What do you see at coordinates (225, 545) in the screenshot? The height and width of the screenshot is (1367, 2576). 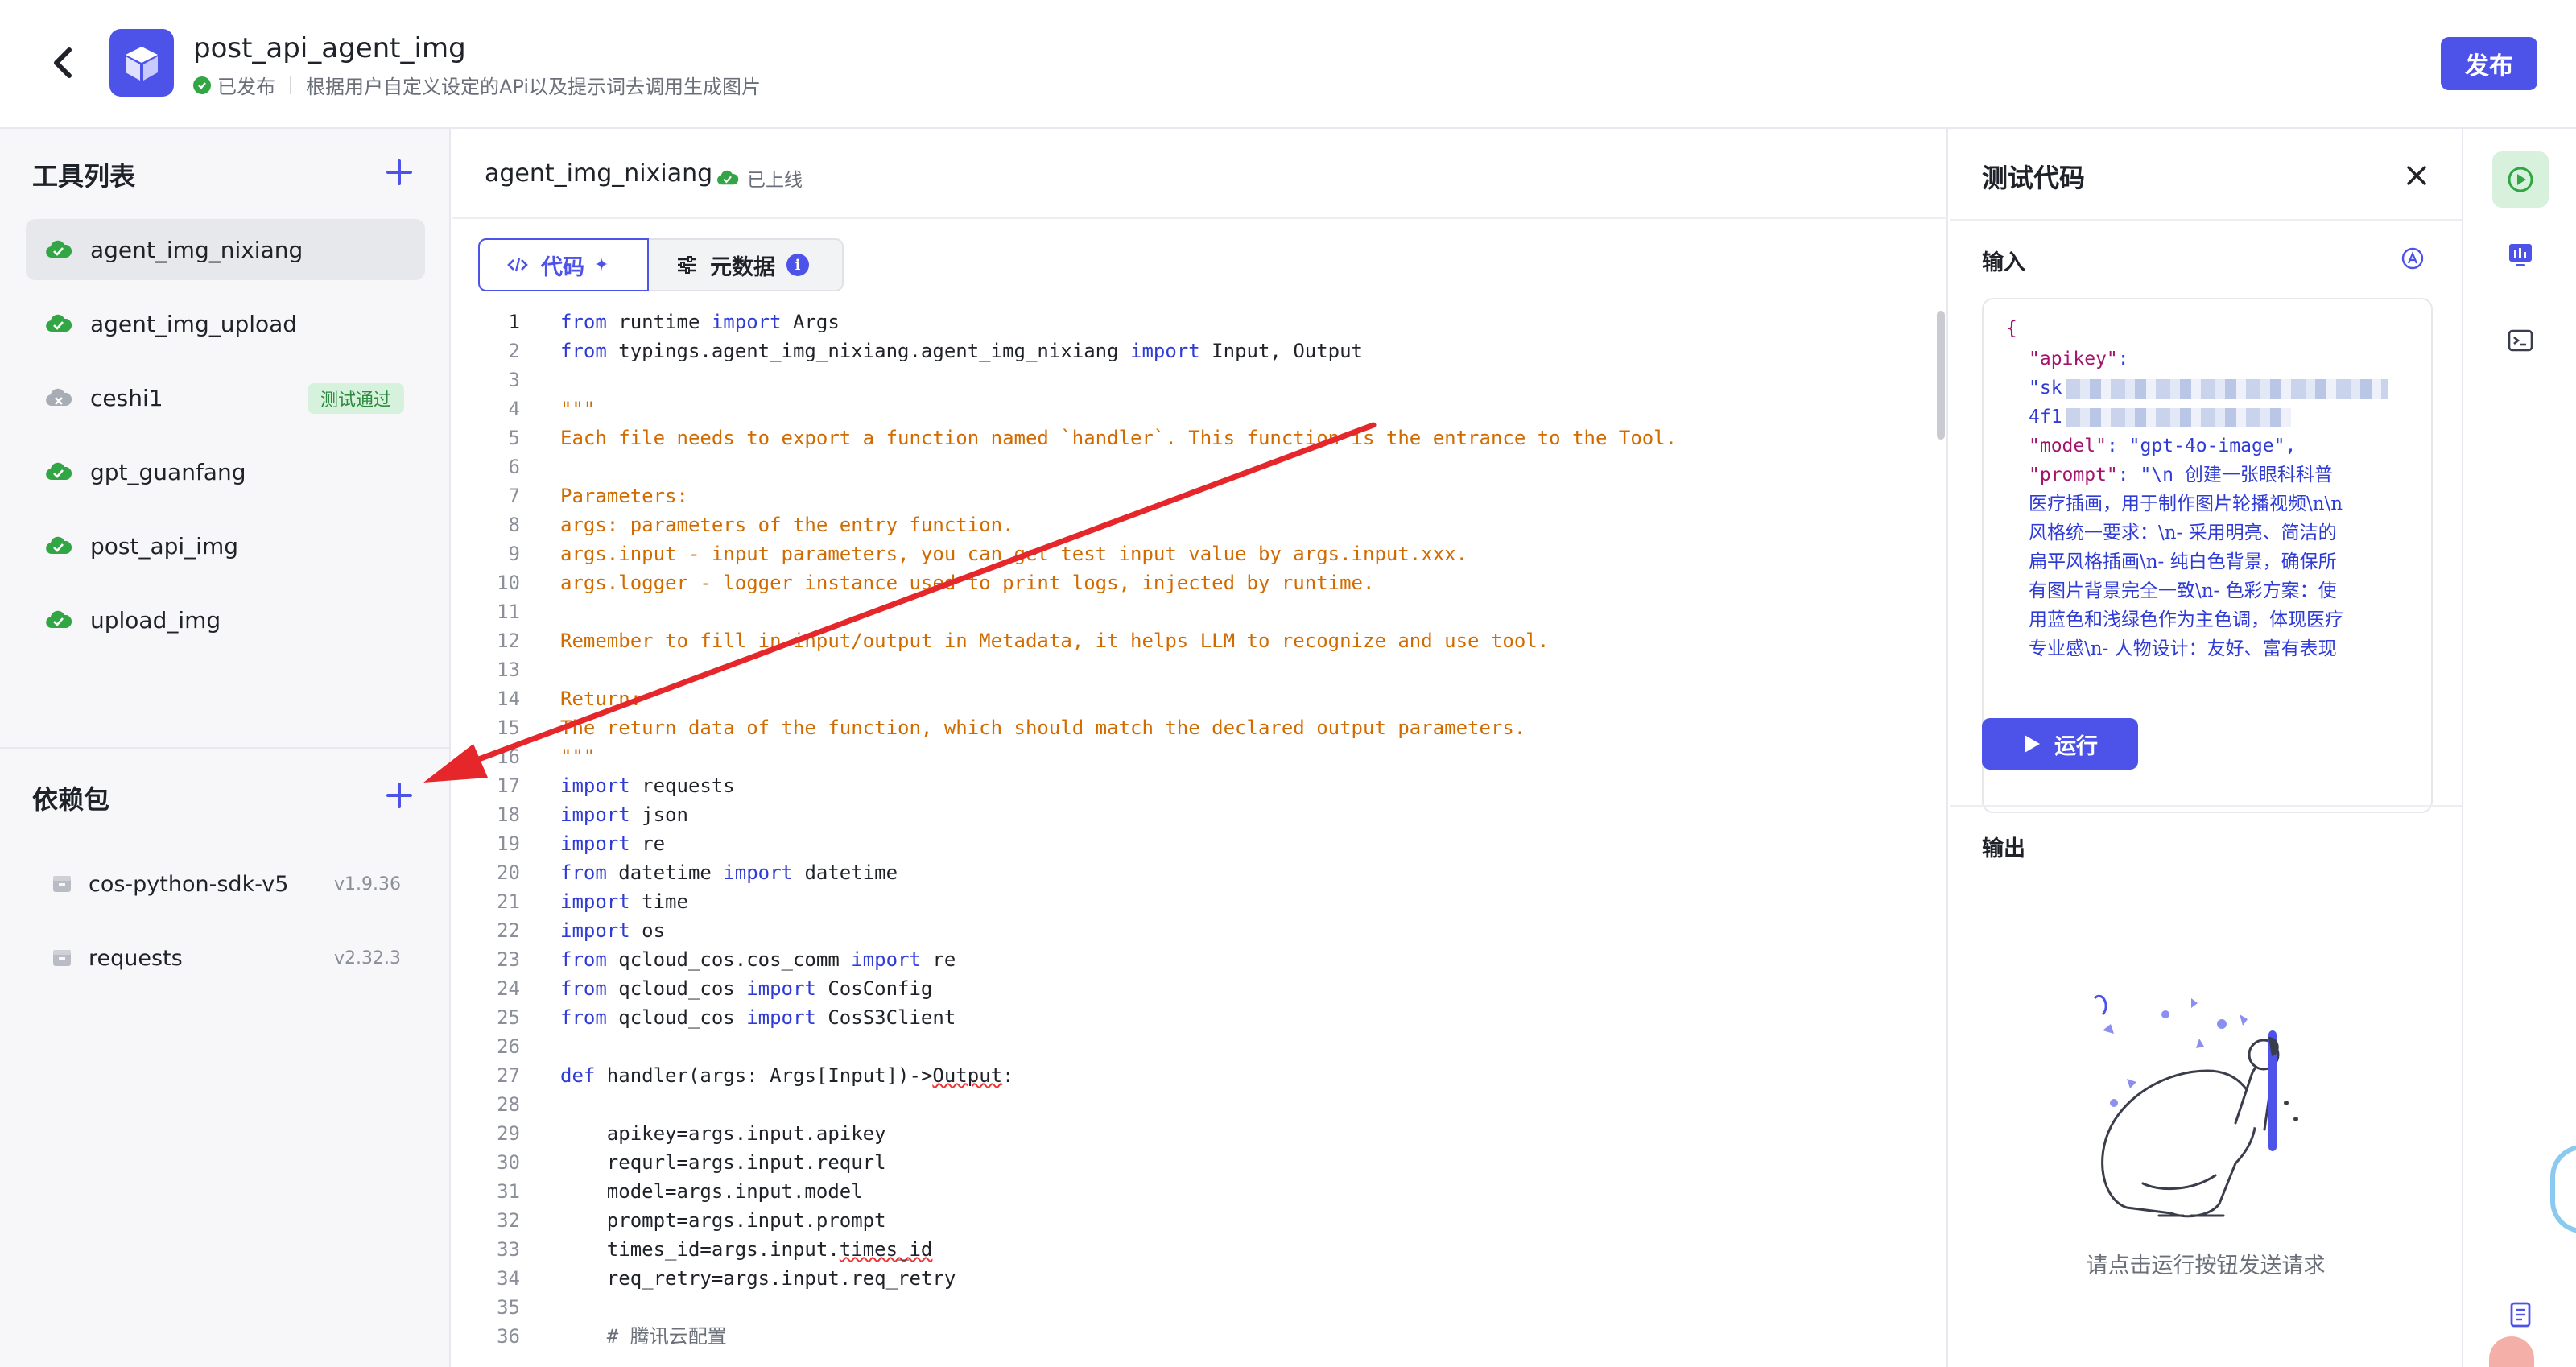 I see `tool-item-post-api-img: post_api_img` at bounding box center [225, 545].